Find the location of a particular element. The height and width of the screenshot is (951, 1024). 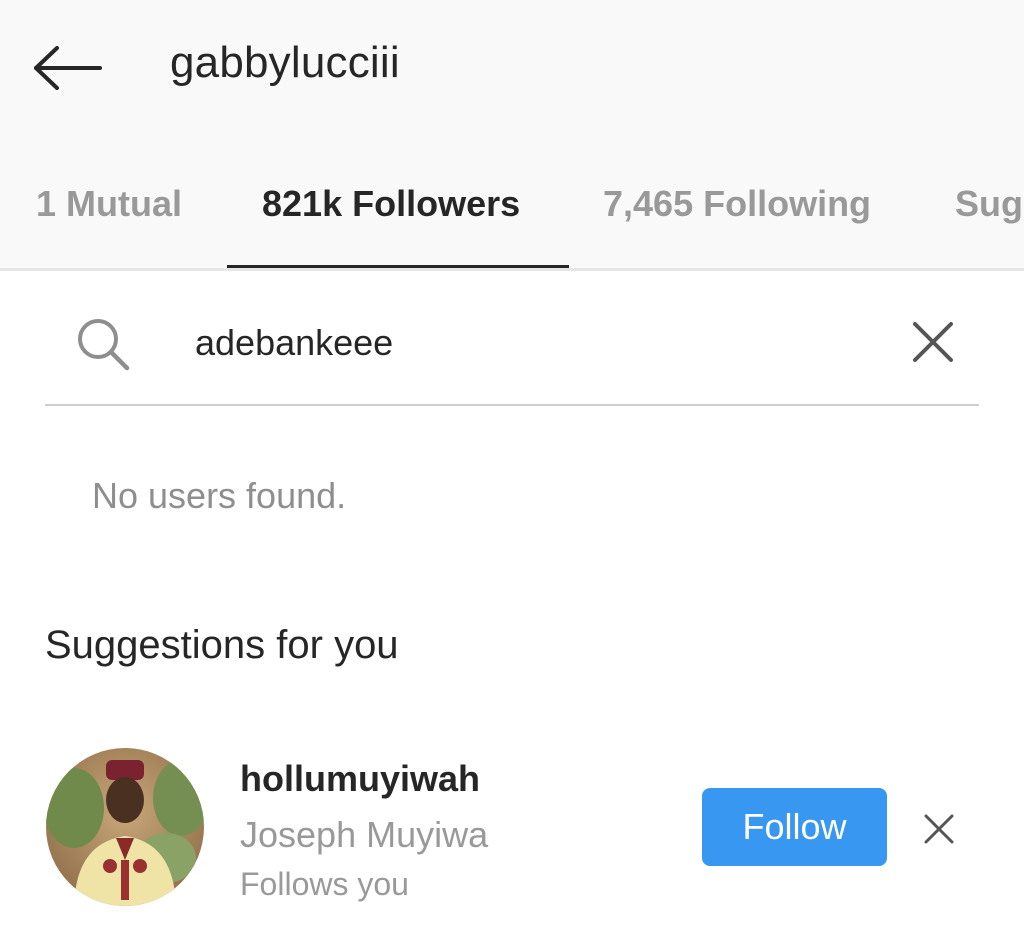

suggestions-heading: Suggestions for you is located at coordinates (222, 645).